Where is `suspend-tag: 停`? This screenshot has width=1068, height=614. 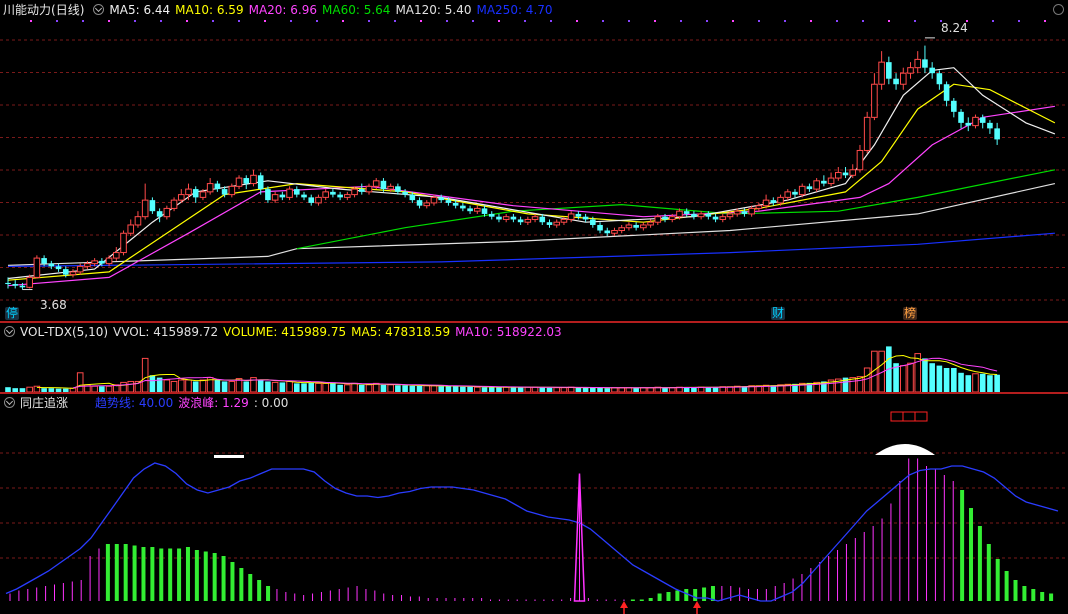
suspend-tag: 停 is located at coordinates (12, 313).